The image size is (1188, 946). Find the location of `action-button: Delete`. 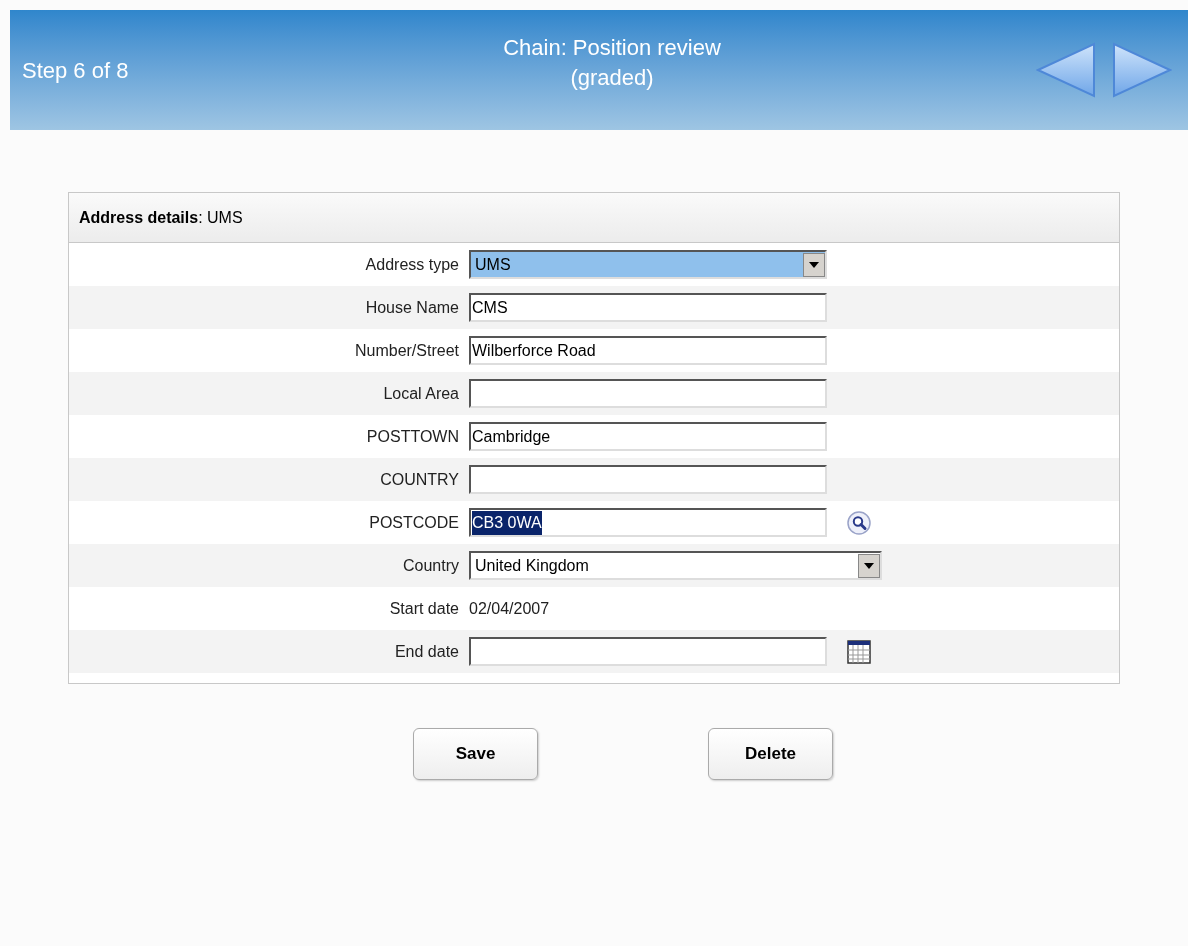

action-button: Delete is located at coordinates (770, 754).